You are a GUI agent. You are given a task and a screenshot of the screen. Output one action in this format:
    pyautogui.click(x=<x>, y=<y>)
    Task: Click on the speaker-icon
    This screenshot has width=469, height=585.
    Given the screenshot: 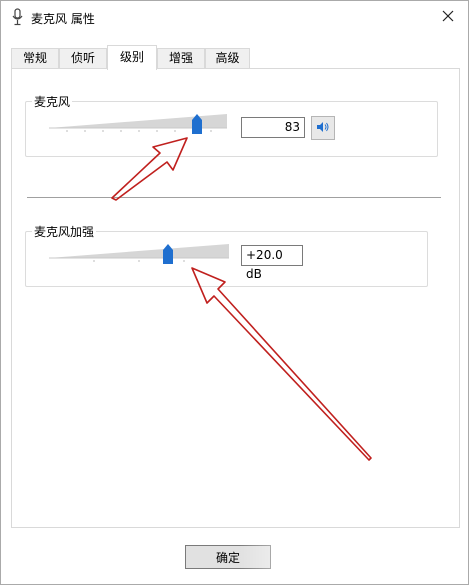 What is the action you would take?
    pyautogui.click(x=323, y=128)
    